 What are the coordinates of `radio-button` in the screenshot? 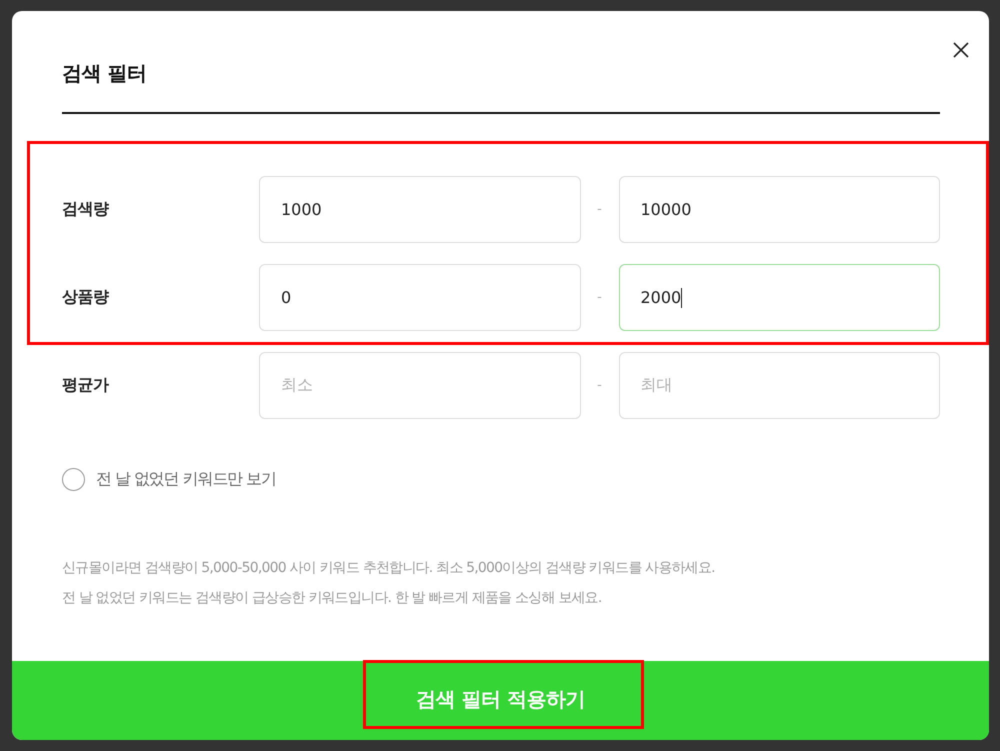 It's located at (73, 479).